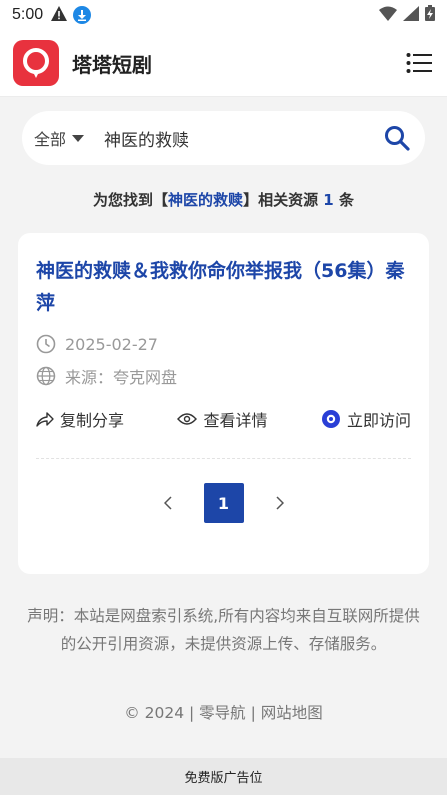  I want to click on footer-link-nav: 零导航, so click(222, 713).